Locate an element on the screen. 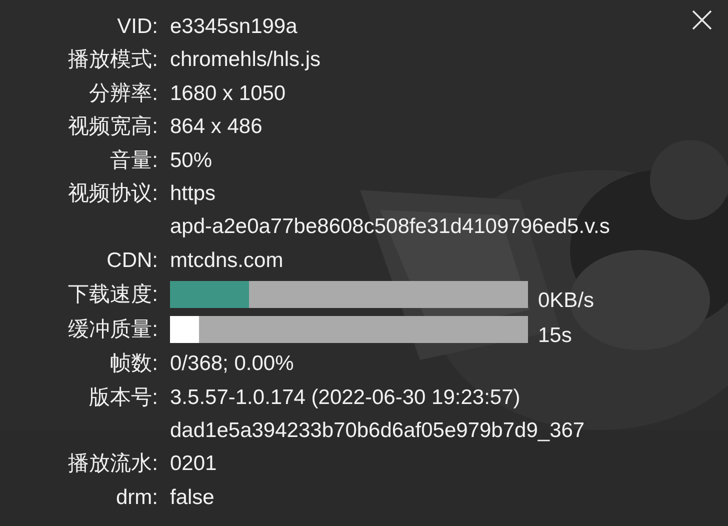 Image resolution: width=728 pixels, height=526 pixels. stat-value: dad1e5a394233b70b6d6af05e979b7d9_367 is located at coordinates (377, 431).